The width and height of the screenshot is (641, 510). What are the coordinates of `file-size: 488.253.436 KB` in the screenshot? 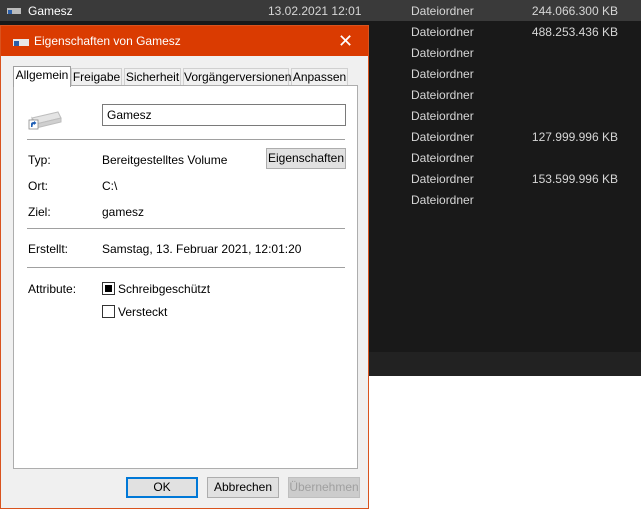 It's located at (574, 32).